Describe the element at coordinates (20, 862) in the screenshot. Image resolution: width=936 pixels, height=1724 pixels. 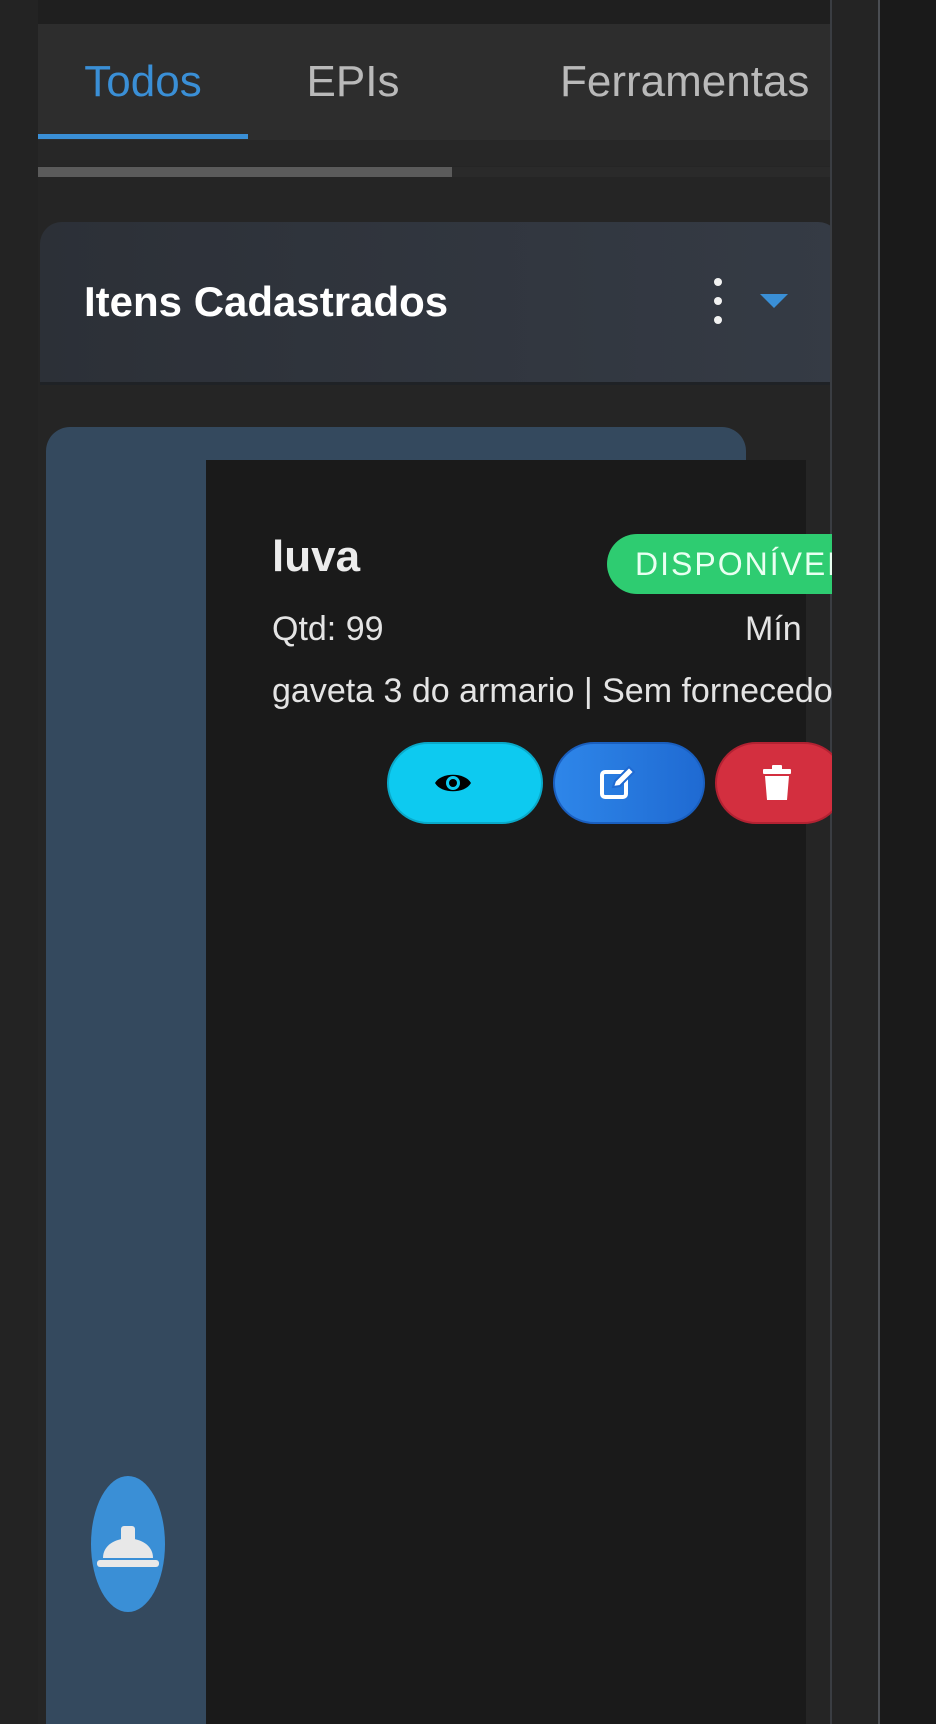
I see `left-gutter` at that location.